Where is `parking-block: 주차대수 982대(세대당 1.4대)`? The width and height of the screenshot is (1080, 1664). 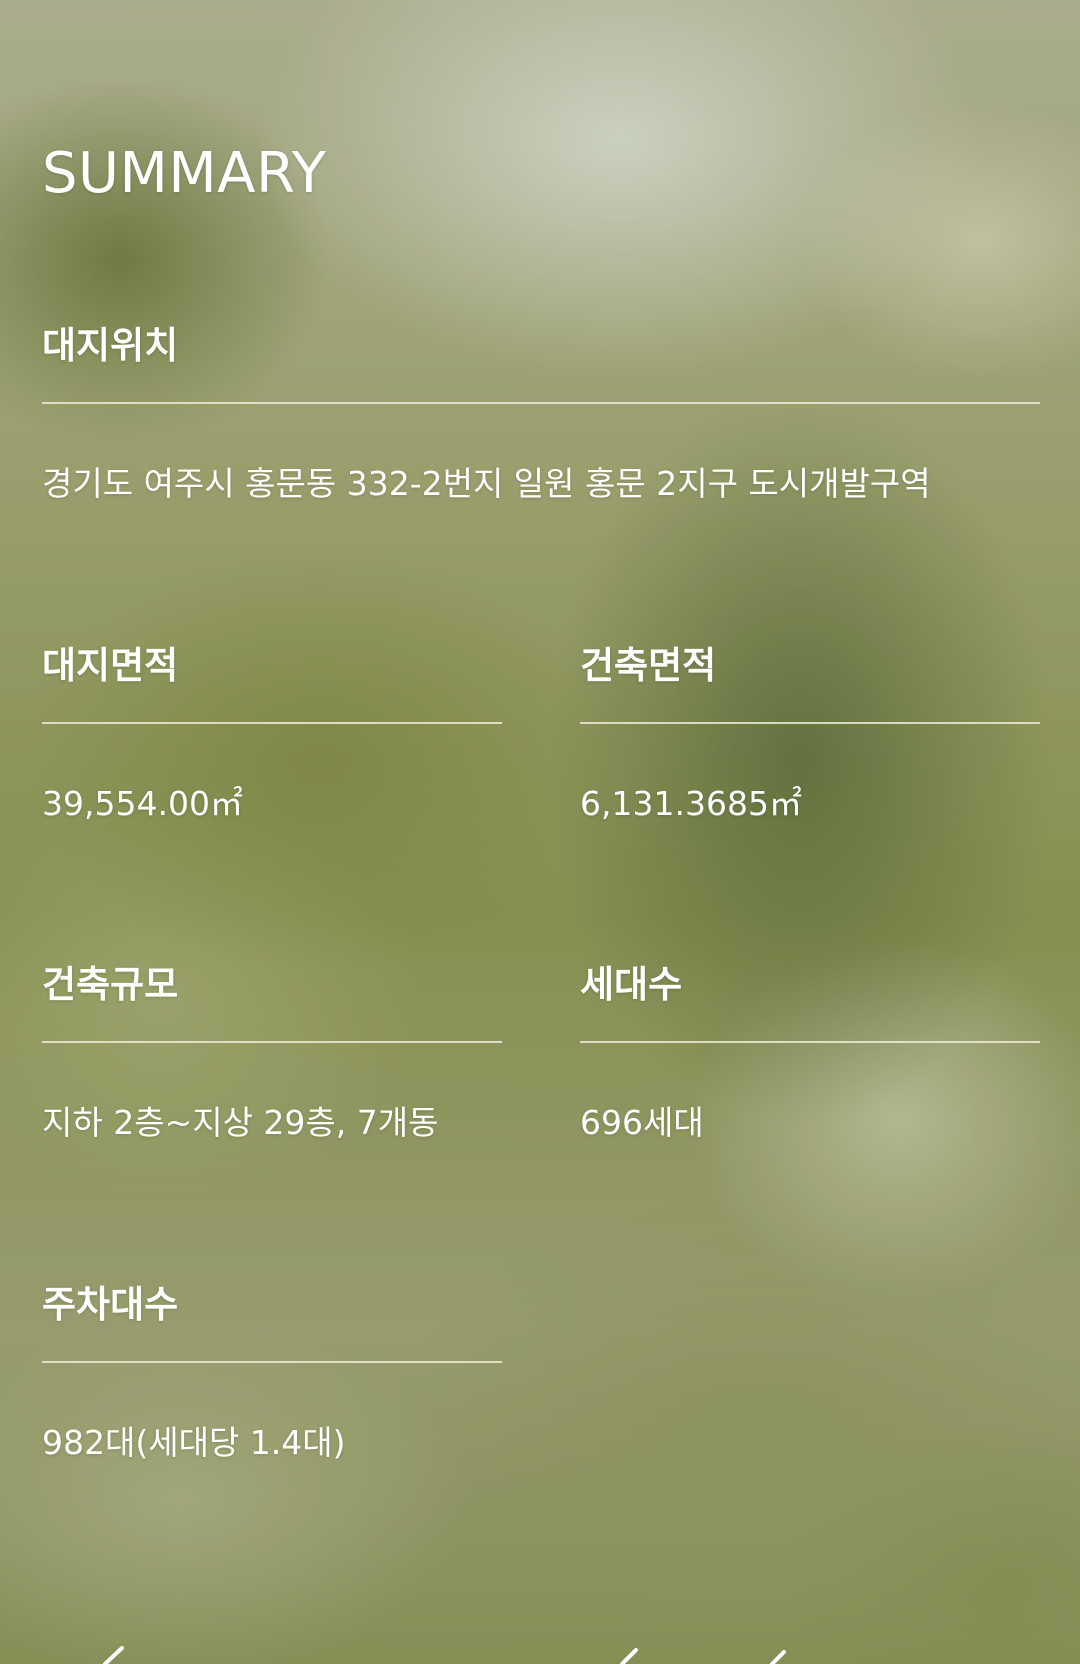
parking-block: 주차대수 982대(세대당 1.4대) is located at coordinates (272, 1370).